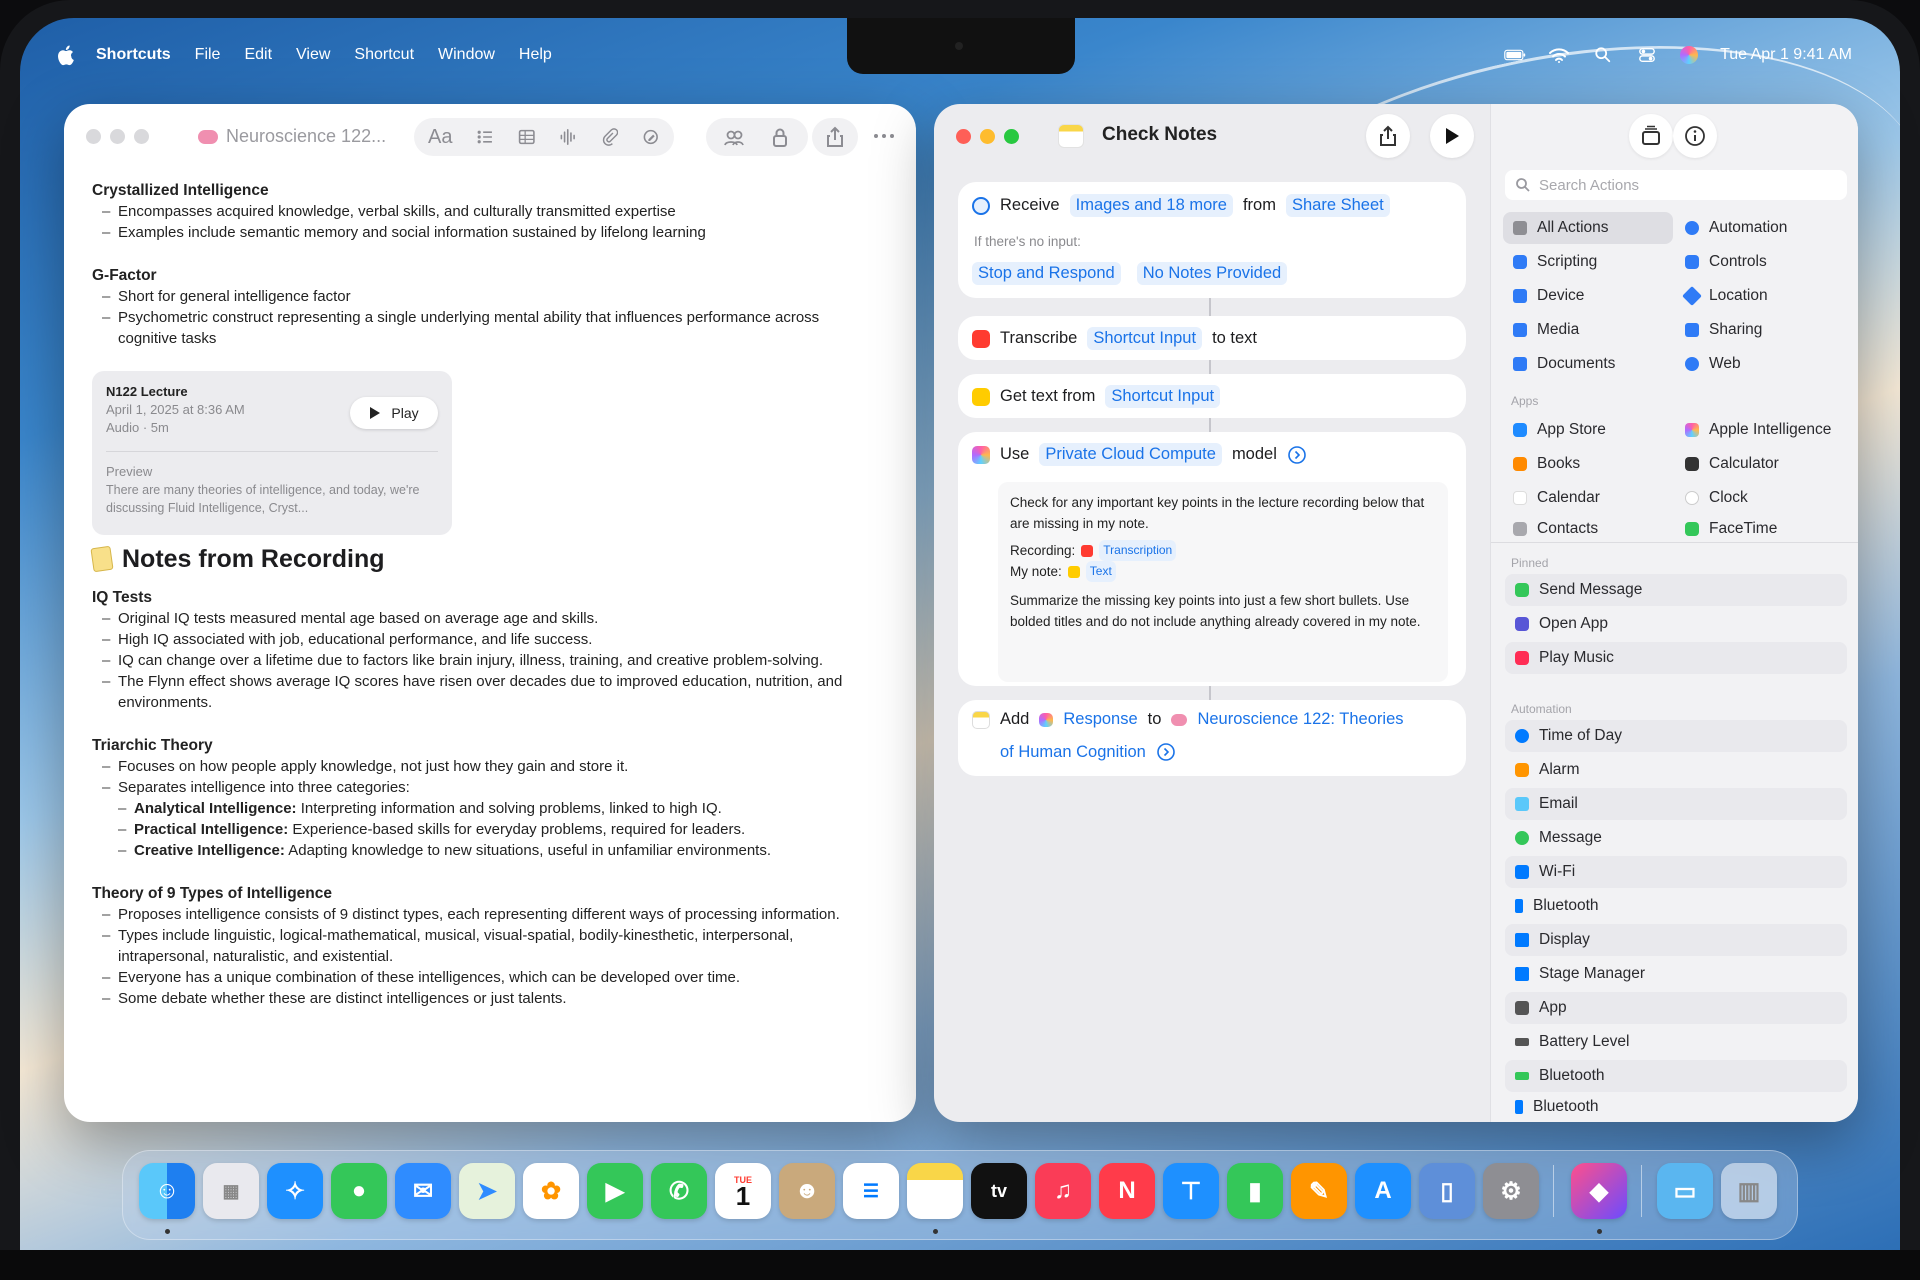  I want to click on info-button, so click(1695, 136).